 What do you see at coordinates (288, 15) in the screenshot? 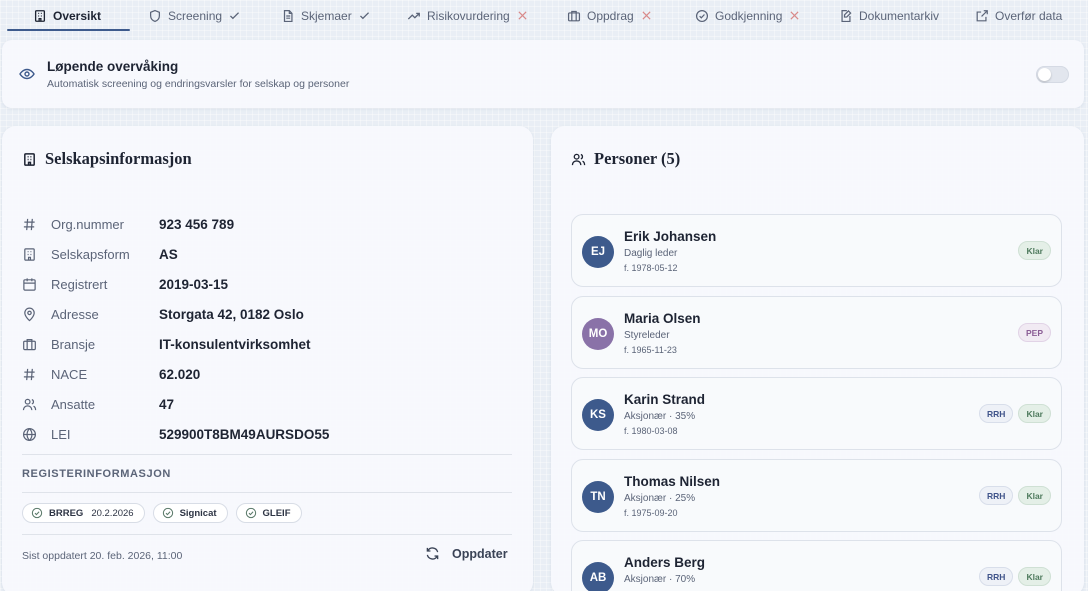
I see `form-icon` at bounding box center [288, 15].